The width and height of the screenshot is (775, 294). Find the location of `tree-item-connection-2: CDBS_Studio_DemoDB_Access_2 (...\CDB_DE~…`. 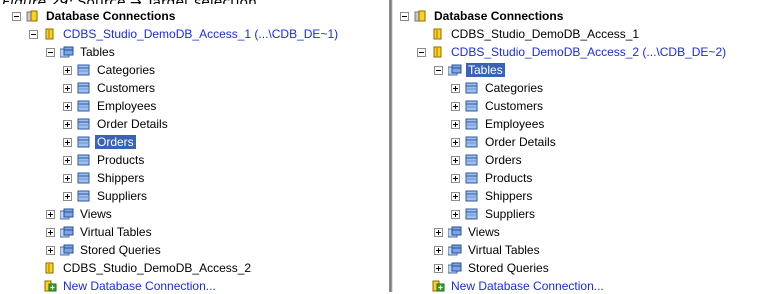

tree-item-connection-2: CDBS_Studio_DemoDB_Access_2 (...\CDB_DE~… is located at coordinates (572, 52).